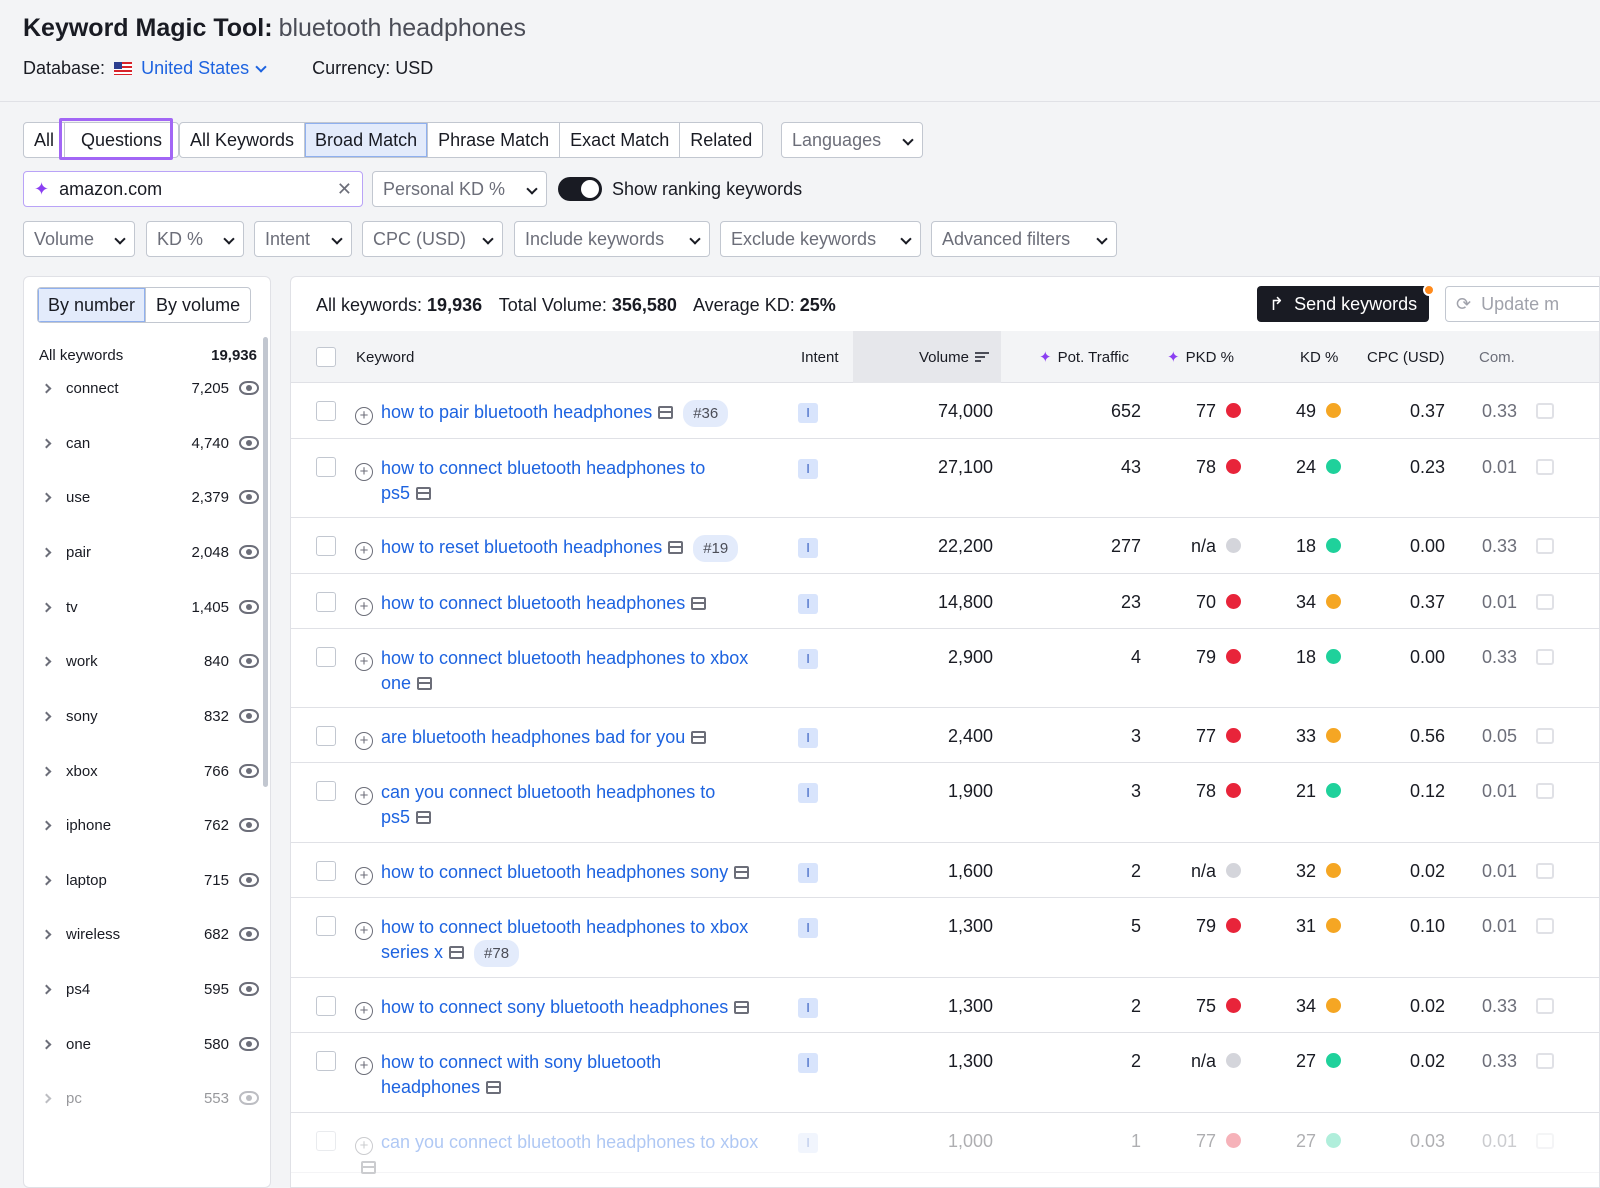 The height and width of the screenshot is (1188, 1600). Describe the element at coordinates (554, 1007) in the screenshot. I see `keyword-link: how to connect sony bluetooth headphones` at that location.